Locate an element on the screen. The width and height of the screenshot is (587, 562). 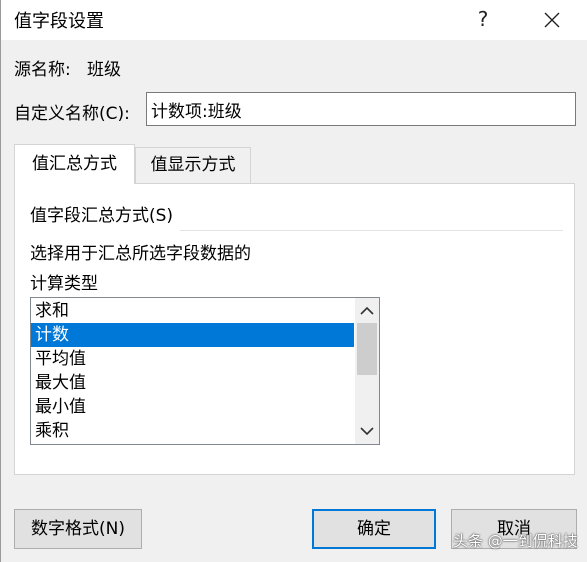
list-item-sum: 求和 is located at coordinates (192, 311).